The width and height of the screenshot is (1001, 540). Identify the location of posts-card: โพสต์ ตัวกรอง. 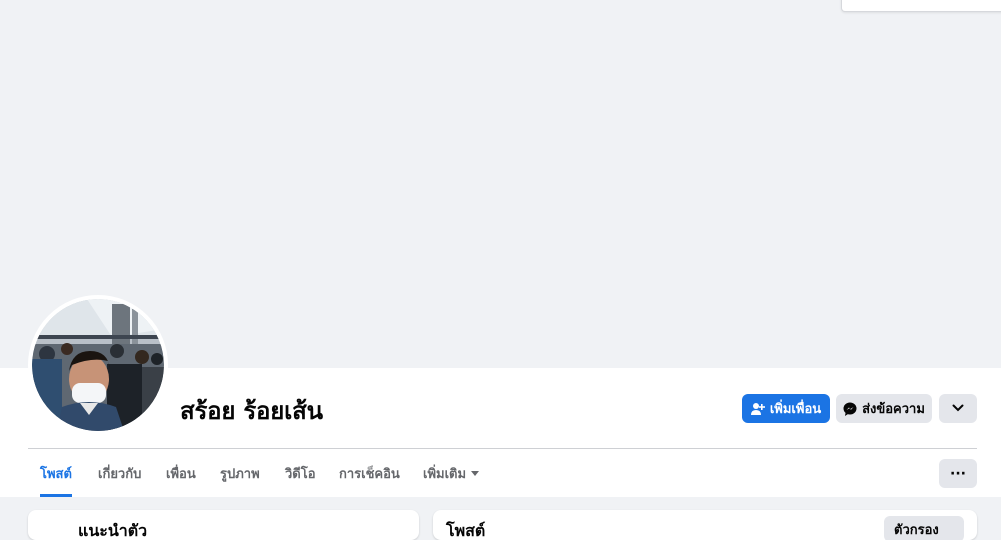
(705, 525).